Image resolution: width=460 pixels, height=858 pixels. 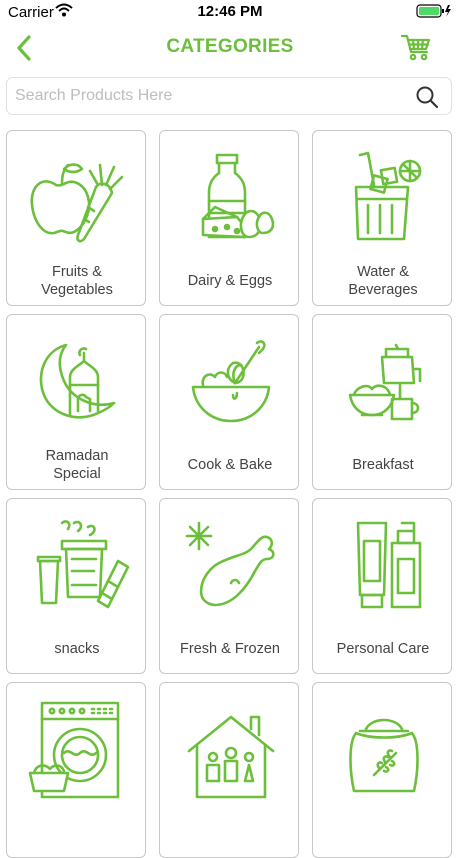 What do you see at coordinates (230, 649) in the screenshot?
I see `category-label: Fresh & Frozen` at bounding box center [230, 649].